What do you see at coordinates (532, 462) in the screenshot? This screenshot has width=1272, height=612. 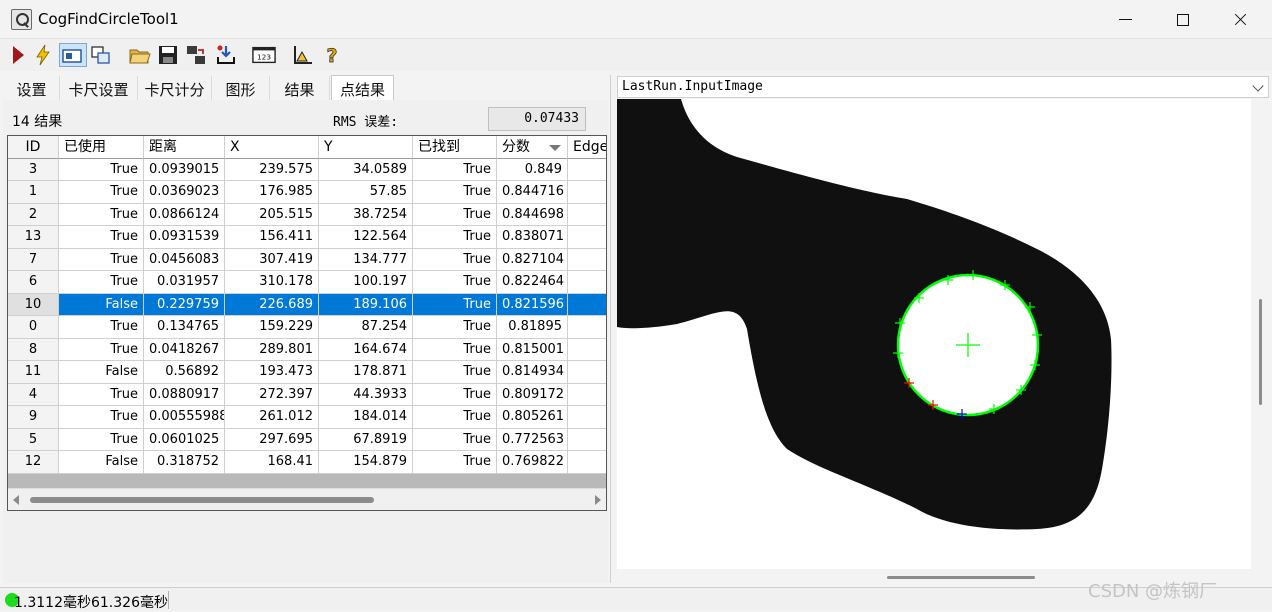 I see `cell-score: 0.769822` at bounding box center [532, 462].